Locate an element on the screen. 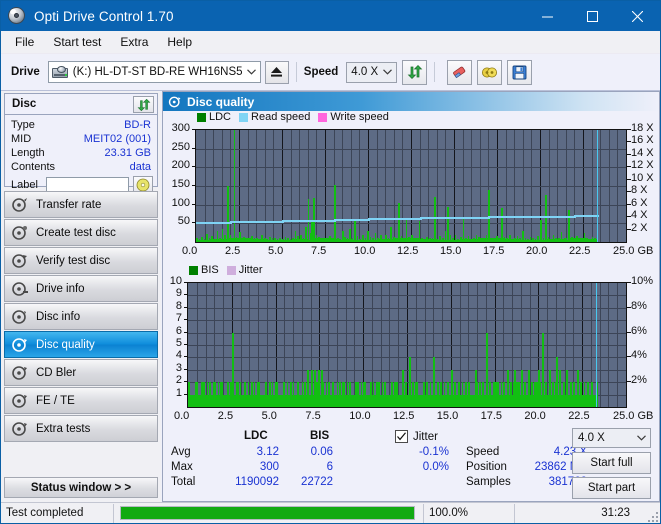  start-full-button: Start full is located at coordinates (611, 463).